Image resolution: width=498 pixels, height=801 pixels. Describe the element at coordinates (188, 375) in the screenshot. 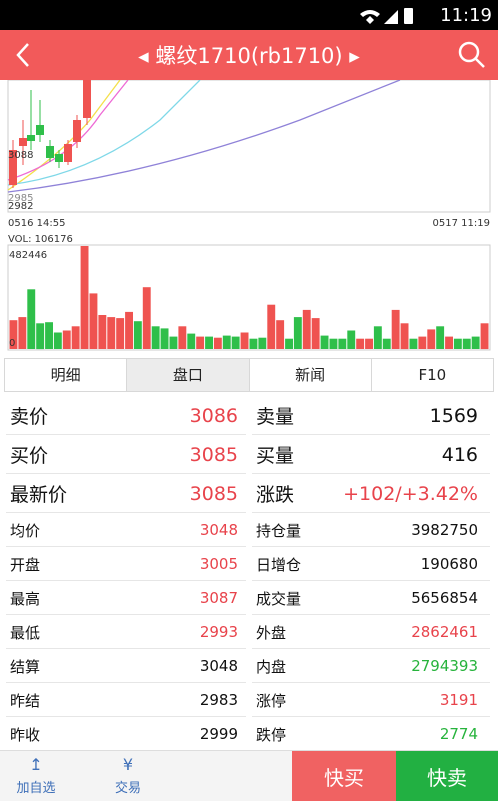

I see `tab-orderbook: 盘口` at that location.